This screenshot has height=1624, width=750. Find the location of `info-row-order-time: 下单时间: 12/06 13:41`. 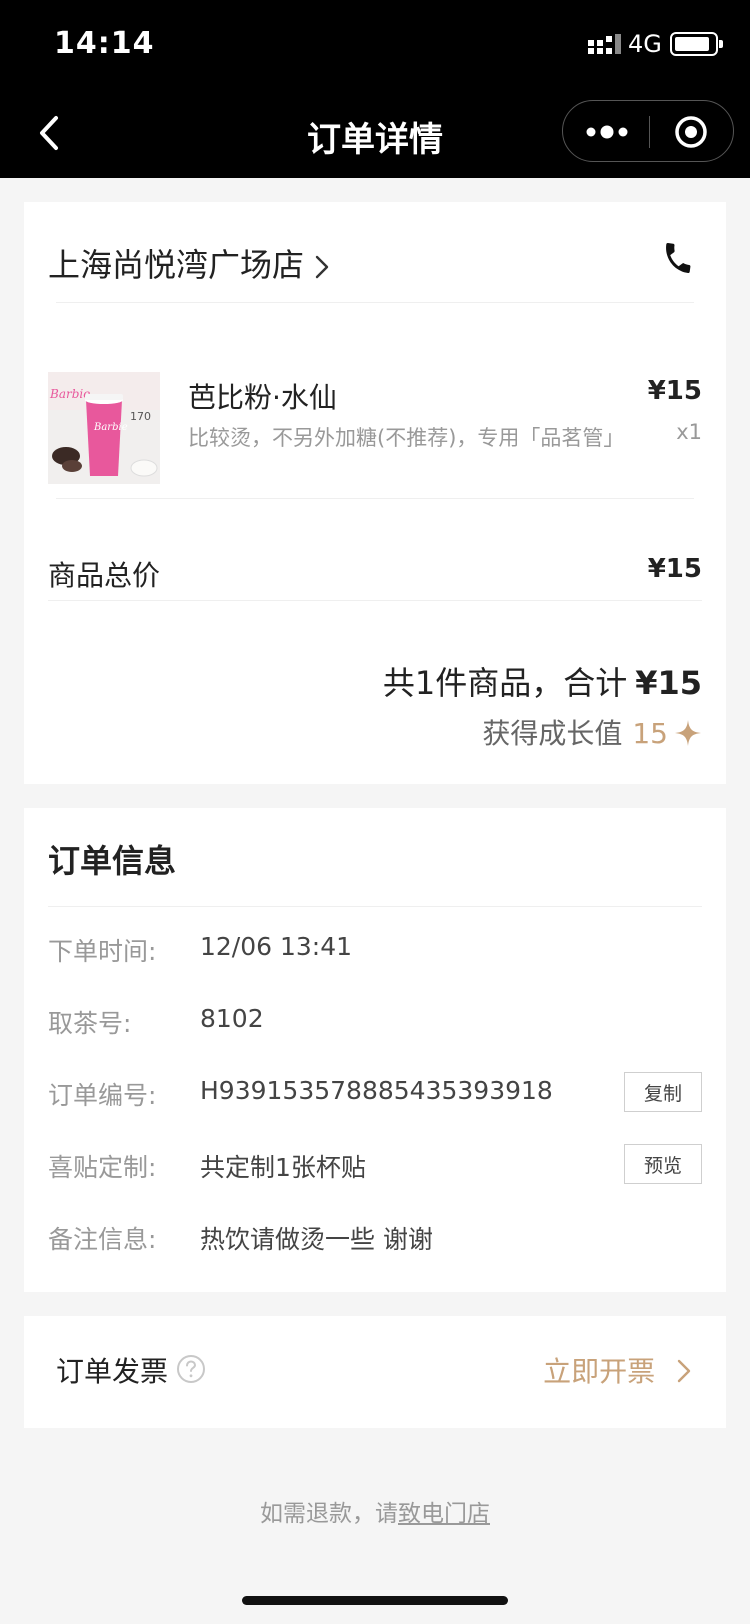

info-row-order-time: 下单时间: 12/06 13:41 is located at coordinates (375, 947).